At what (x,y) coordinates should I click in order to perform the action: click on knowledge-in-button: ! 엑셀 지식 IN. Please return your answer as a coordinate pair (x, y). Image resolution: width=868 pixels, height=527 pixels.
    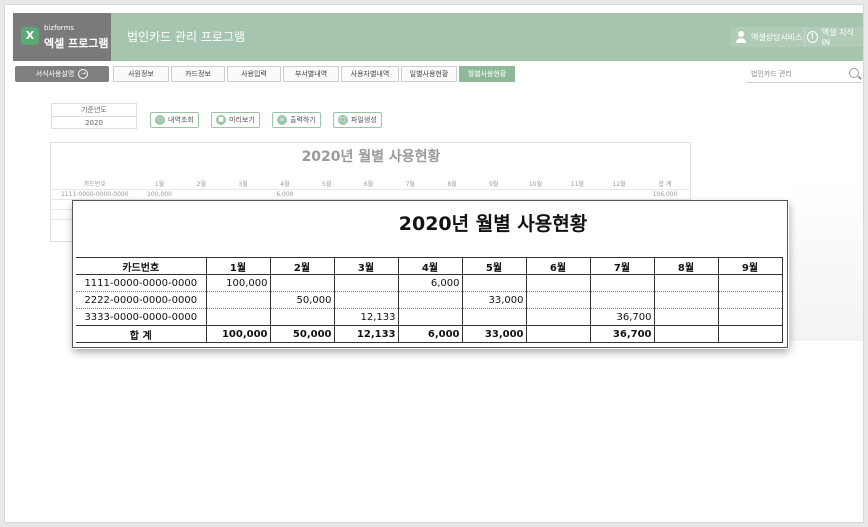
    Looking at the image, I should click on (833, 37).